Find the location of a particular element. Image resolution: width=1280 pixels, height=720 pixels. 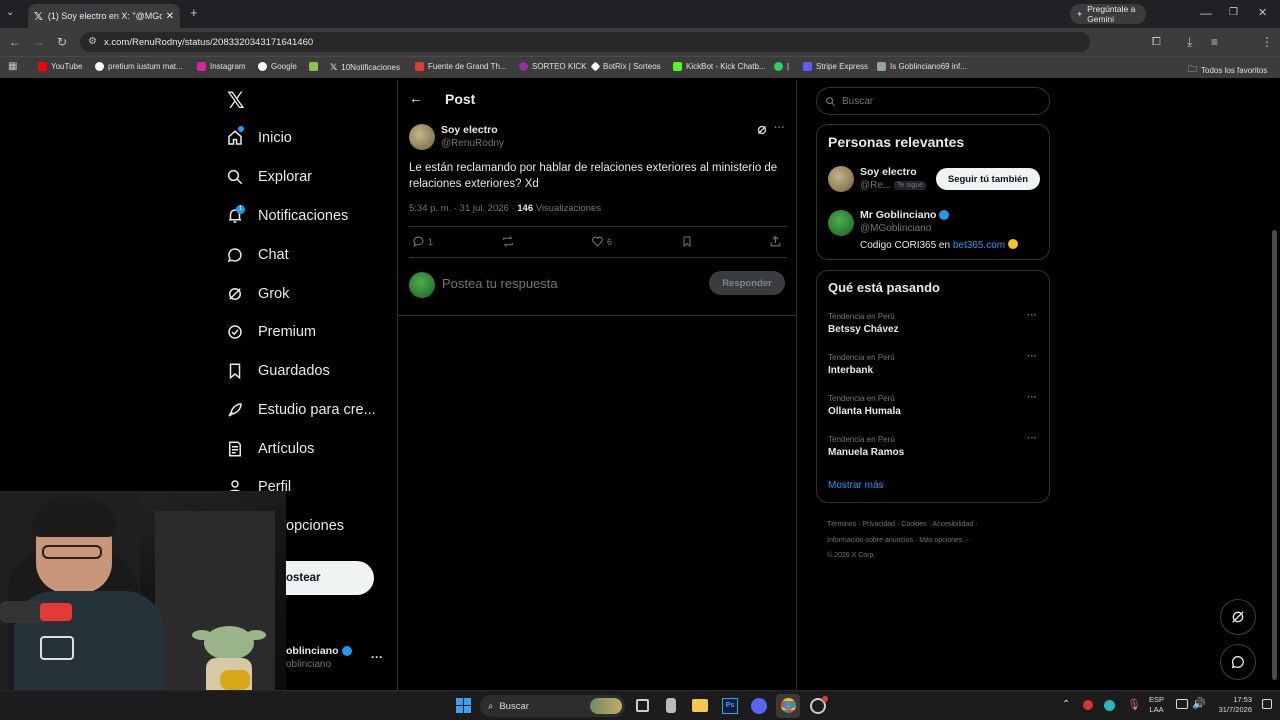

nav-item-guardados: Guardados is located at coordinates (278, 371).